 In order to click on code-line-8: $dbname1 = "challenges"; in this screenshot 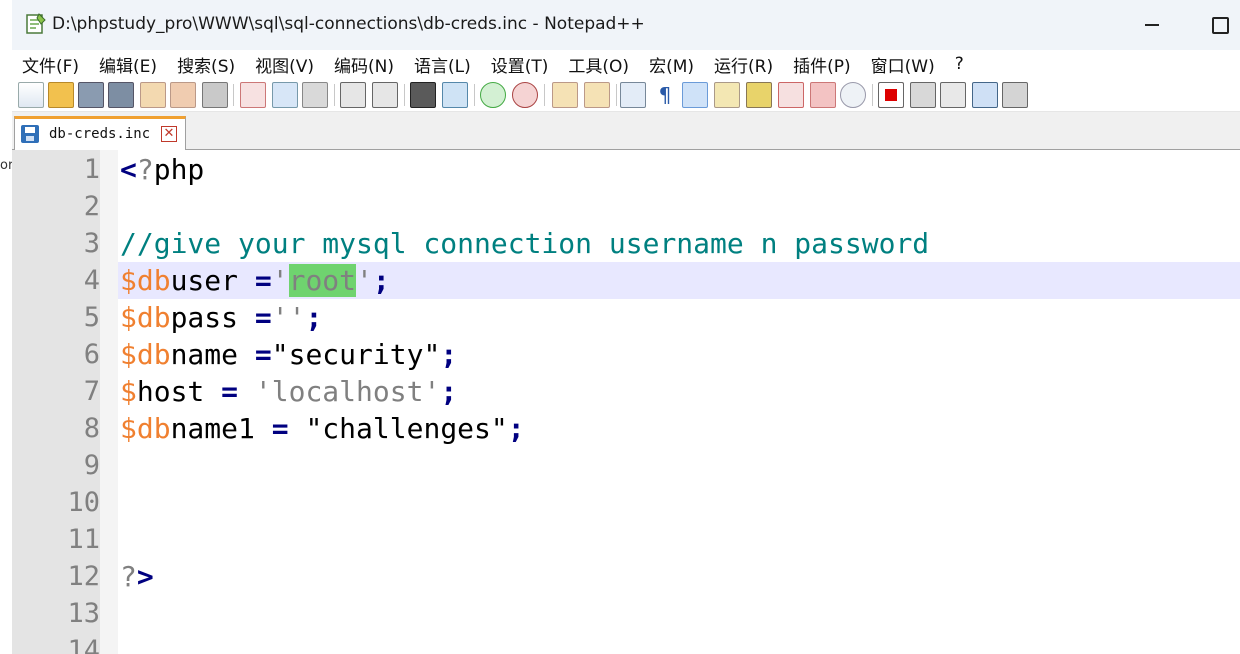, I will do `click(322, 428)`.